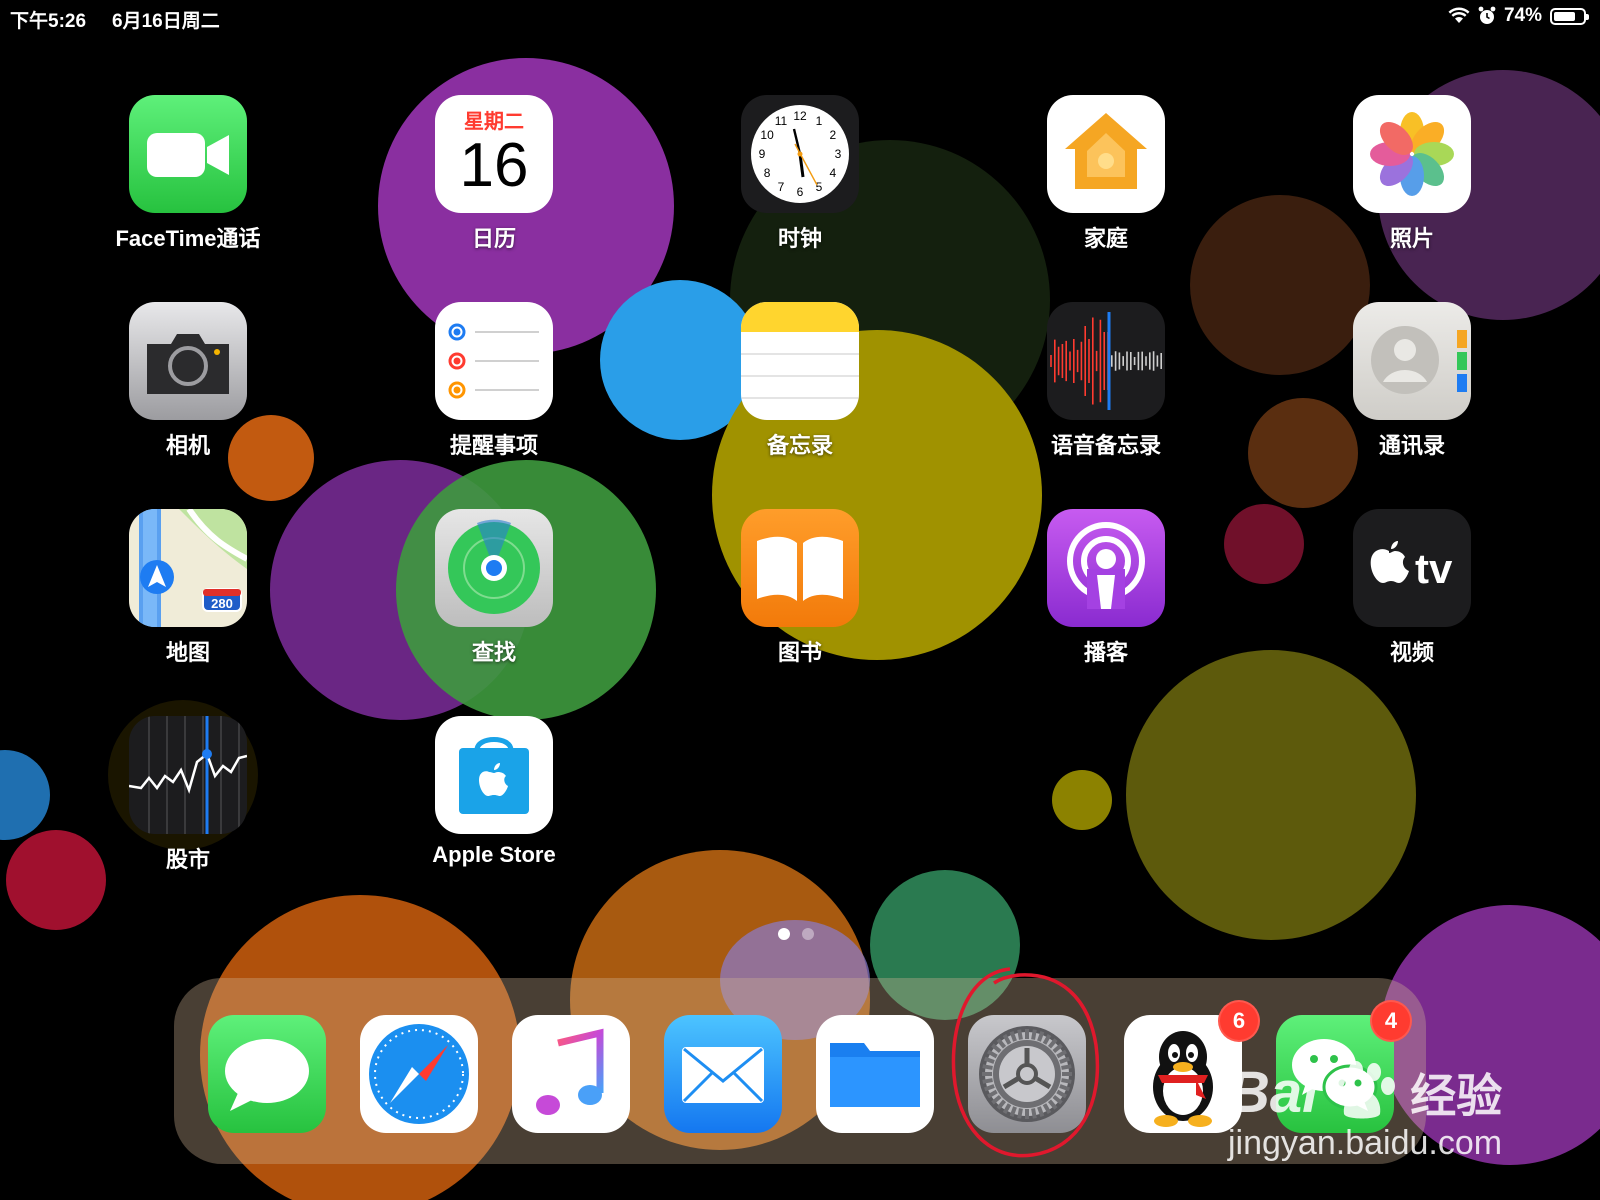 The height and width of the screenshot is (1200, 1600). I want to click on app-podcasts: 播客, so click(1106, 588).